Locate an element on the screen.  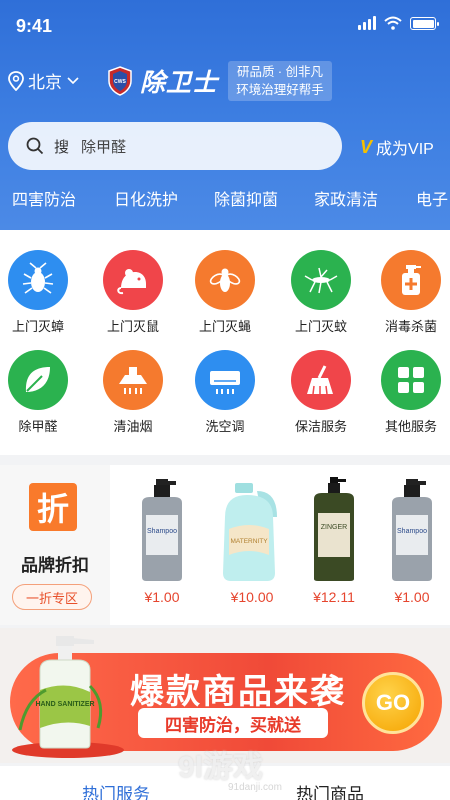
battery-icon is located at coordinates (424, 23).